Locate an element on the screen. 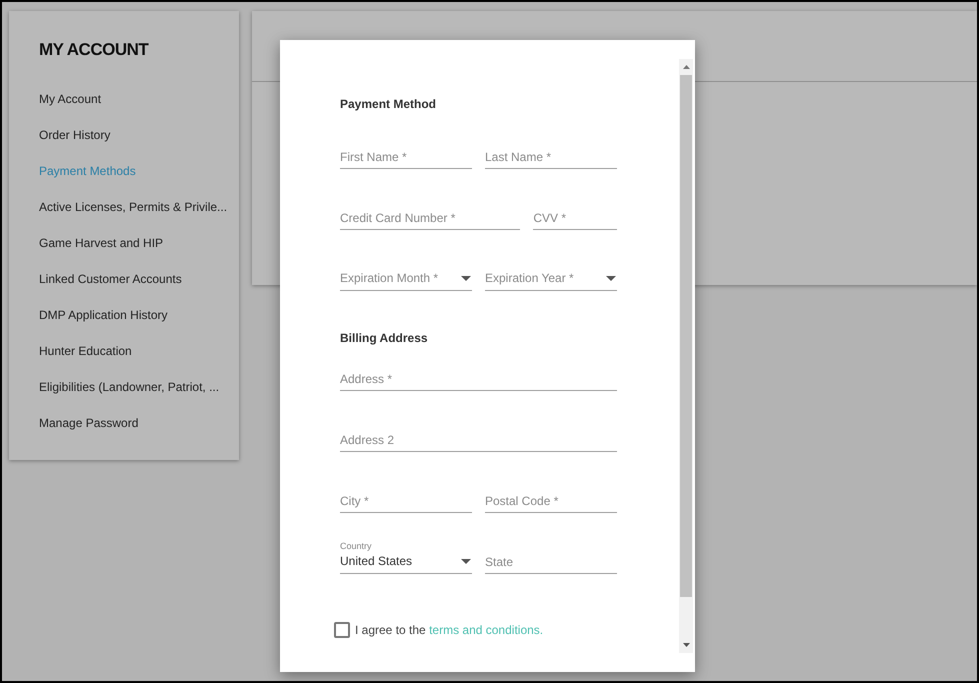 Image resolution: width=979 pixels, height=683 pixels. sidebar-link: DMP Application History is located at coordinates (139, 325).